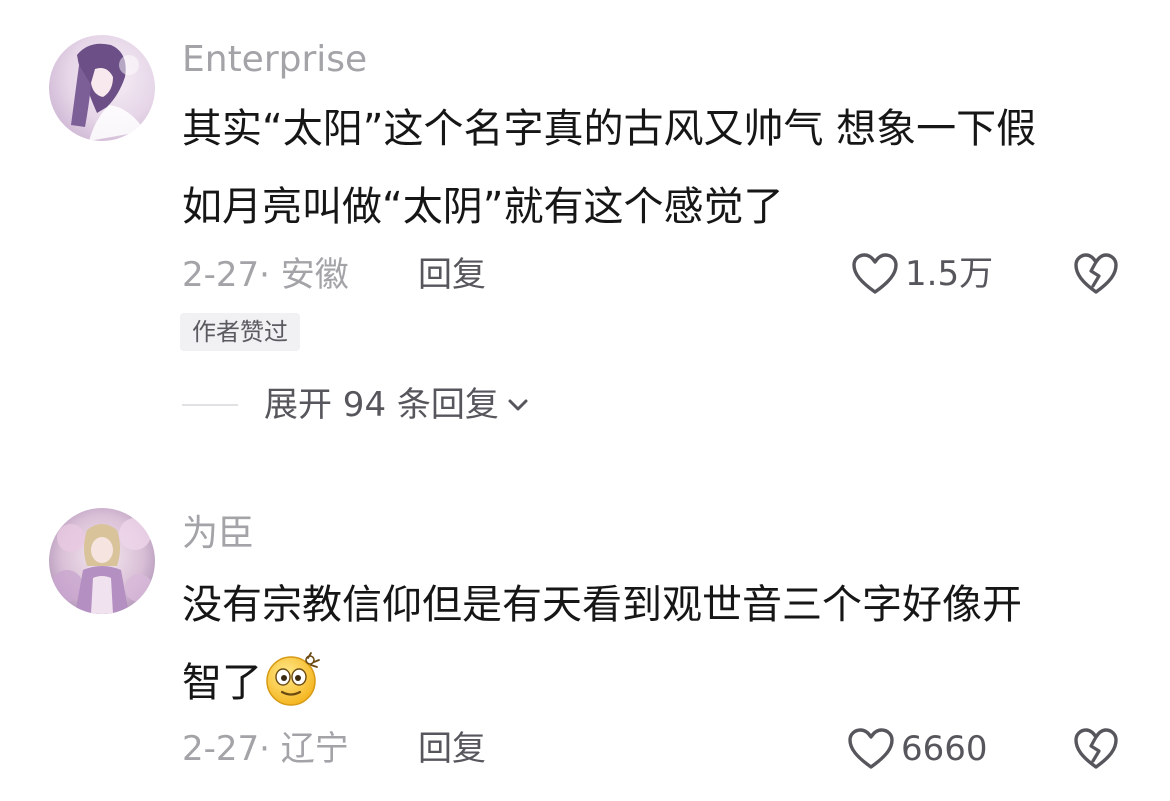 The width and height of the screenshot is (1170, 801). What do you see at coordinates (483, 207) in the screenshot?
I see `comment-text-line: 如月亮叫做“太阴”就有这个感觉了` at bounding box center [483, 207].